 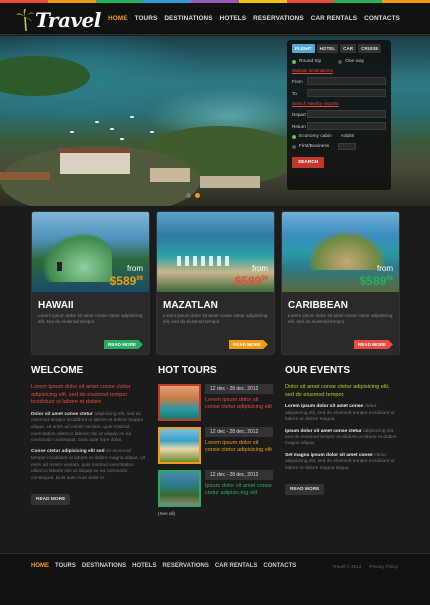 I want to click on tab-car: CAR, so click(x=348, y=48).